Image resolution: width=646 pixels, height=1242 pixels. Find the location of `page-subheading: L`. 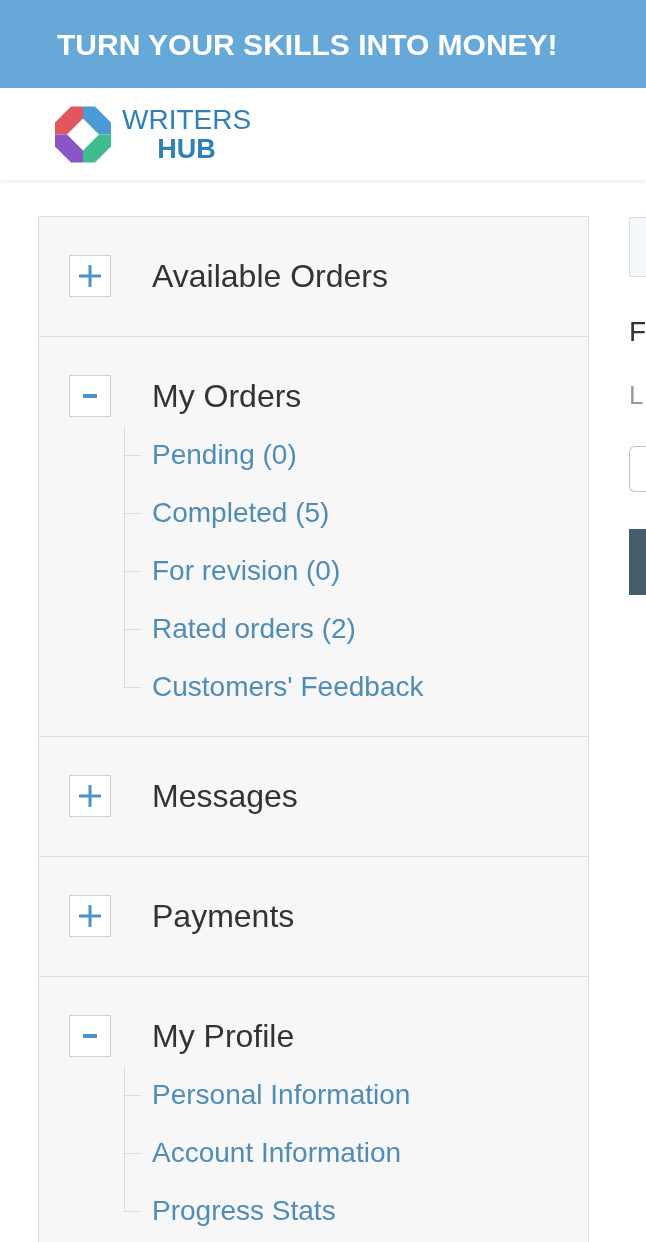

page-subheading: L is located at coordinates (637, 395).